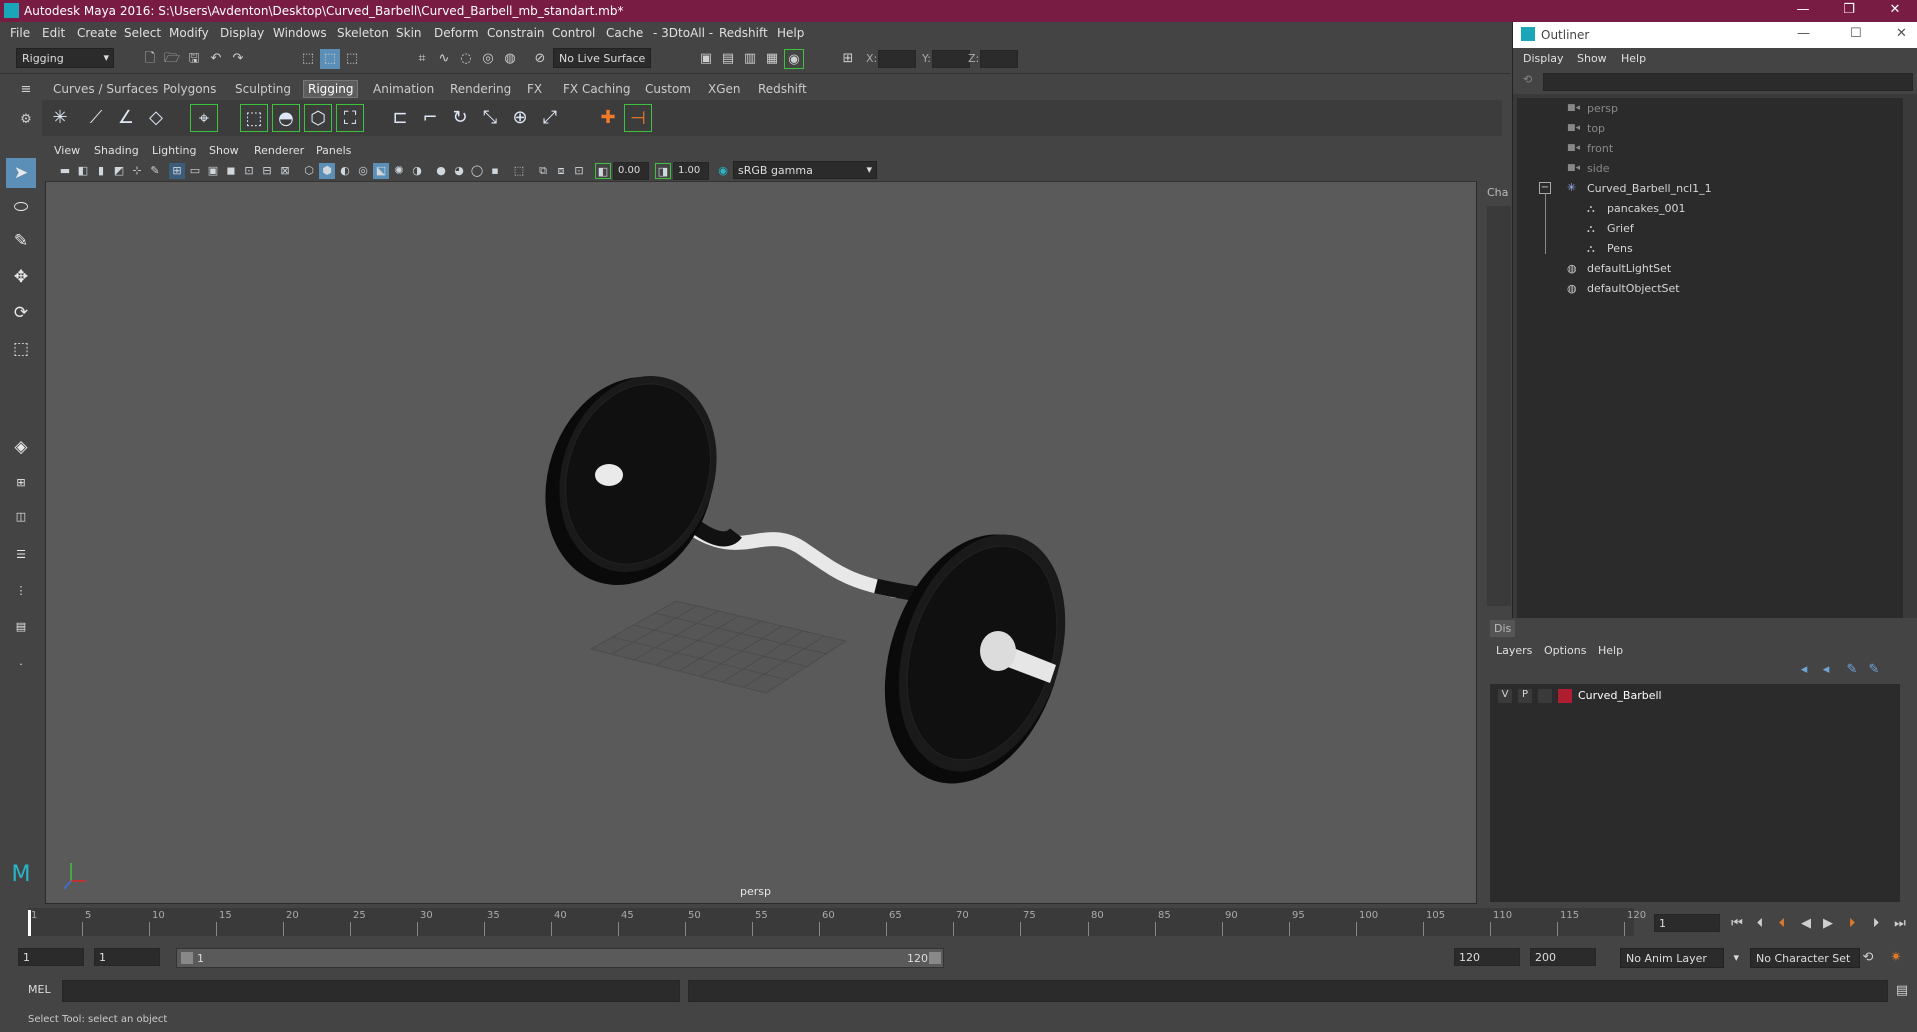 Image resolution: width=1917 pixels, height=1032 pixels. What do you see at coordinates (1901, 33) in the screenshot?
I see `outliner-close-button: ✕` at bounding box center [1901, 33].